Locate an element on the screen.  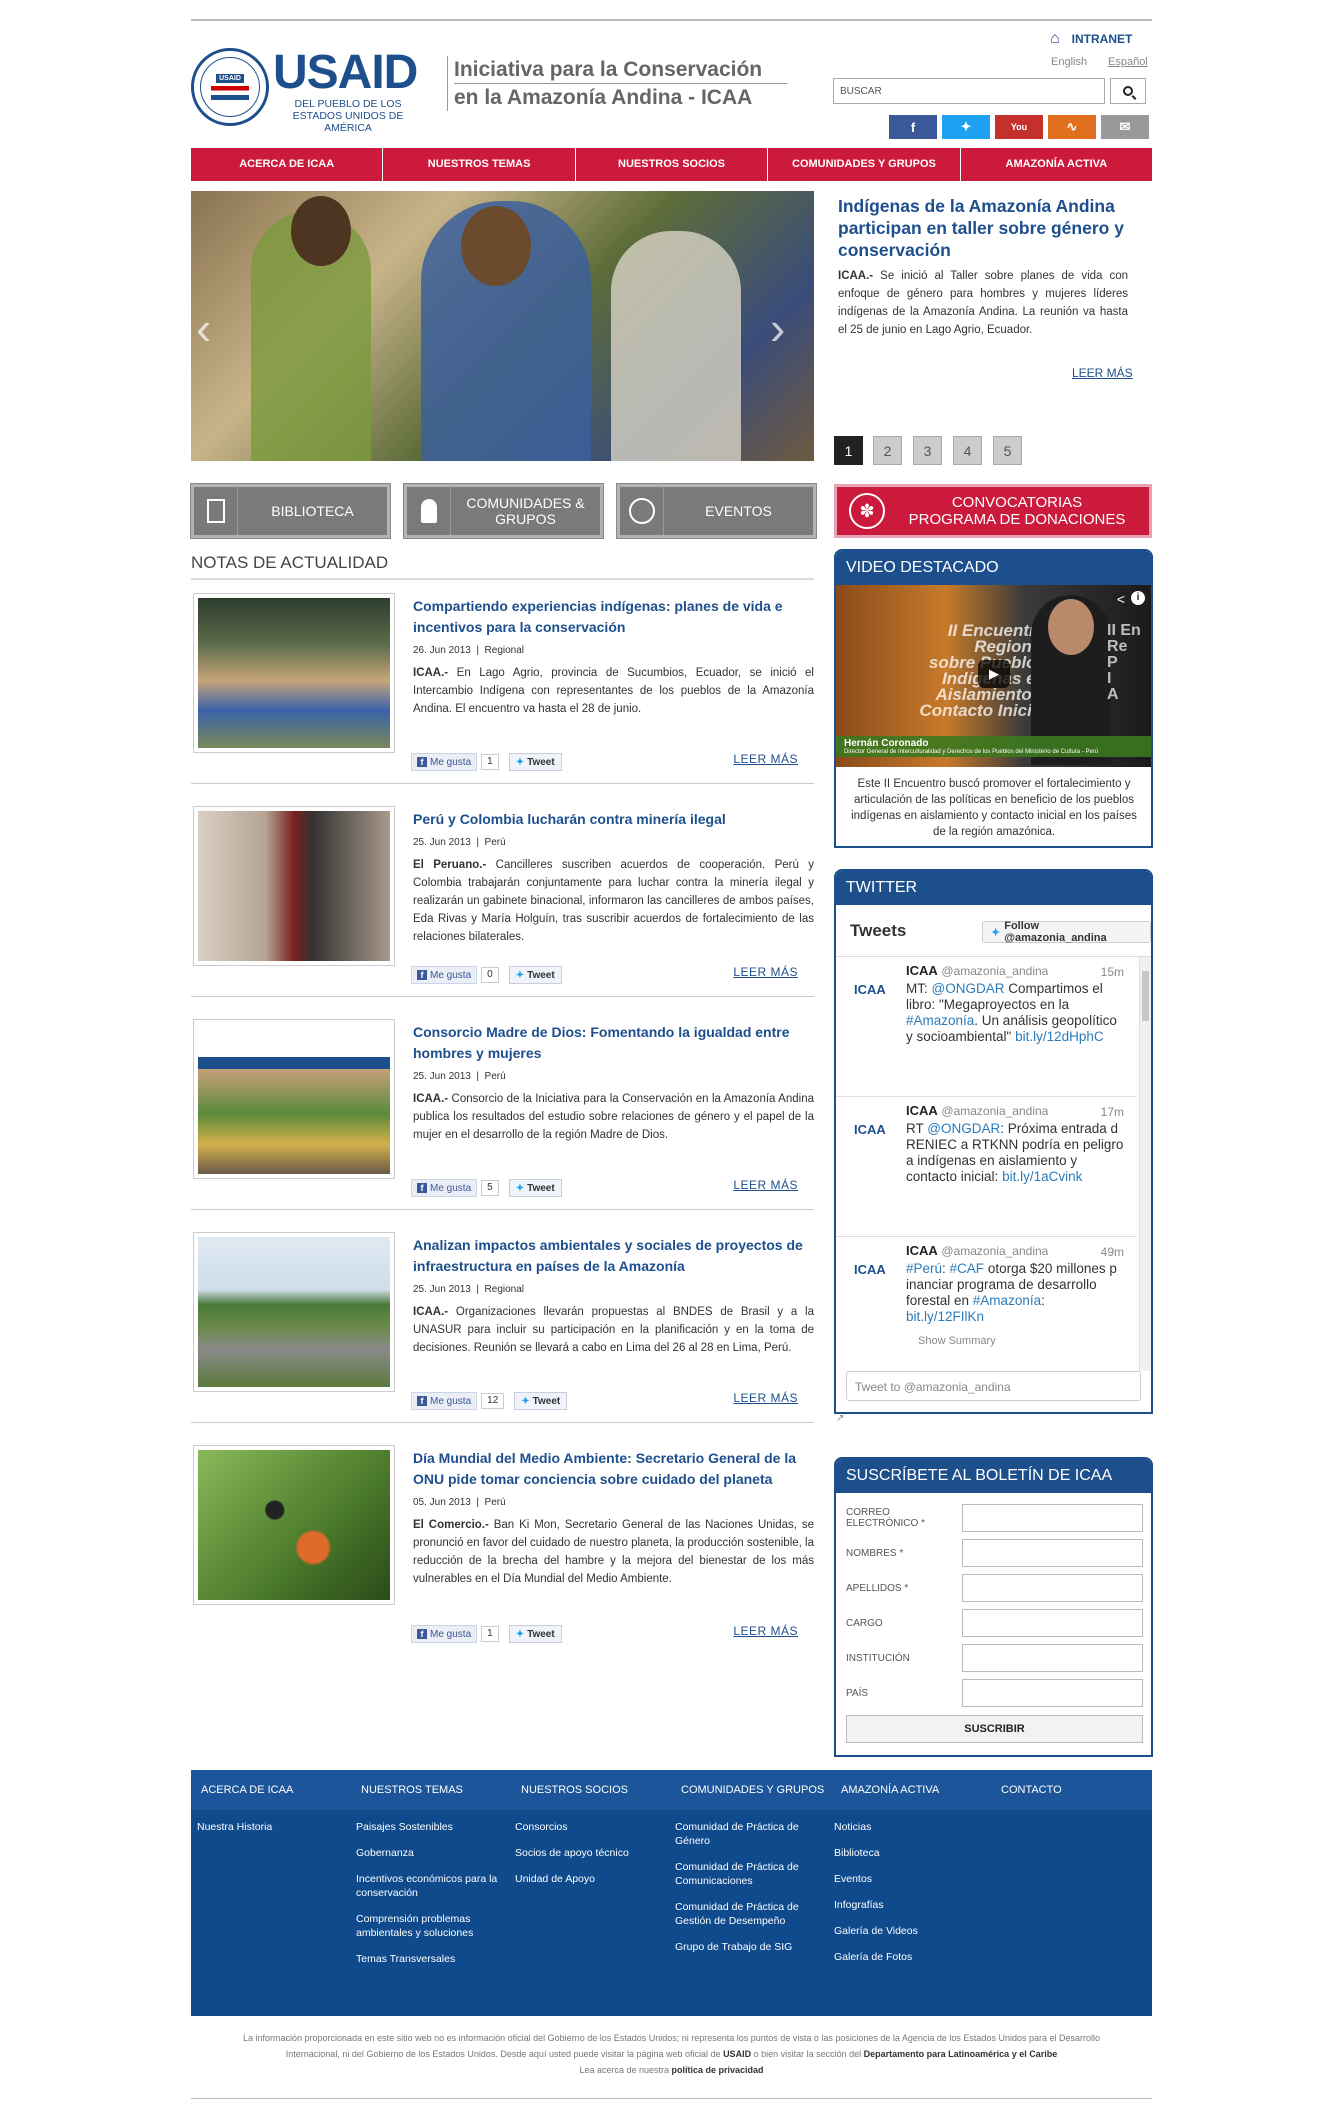
footer-link: Temas Transversales is located at coordinates (428, 1959).